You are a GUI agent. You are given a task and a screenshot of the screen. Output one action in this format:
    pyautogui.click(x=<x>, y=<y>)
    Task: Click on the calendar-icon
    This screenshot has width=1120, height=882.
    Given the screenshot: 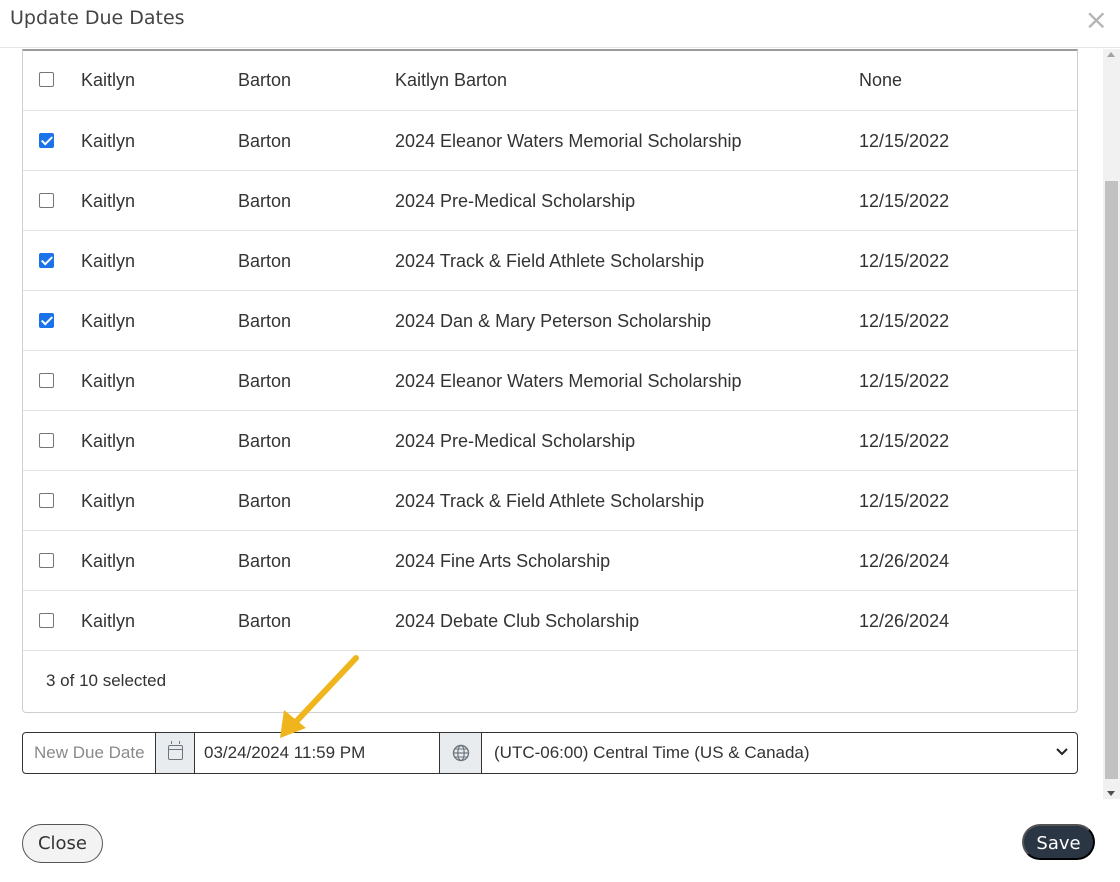 What is the action you would take?
    pyautogui.click(x=175, y=750)
    